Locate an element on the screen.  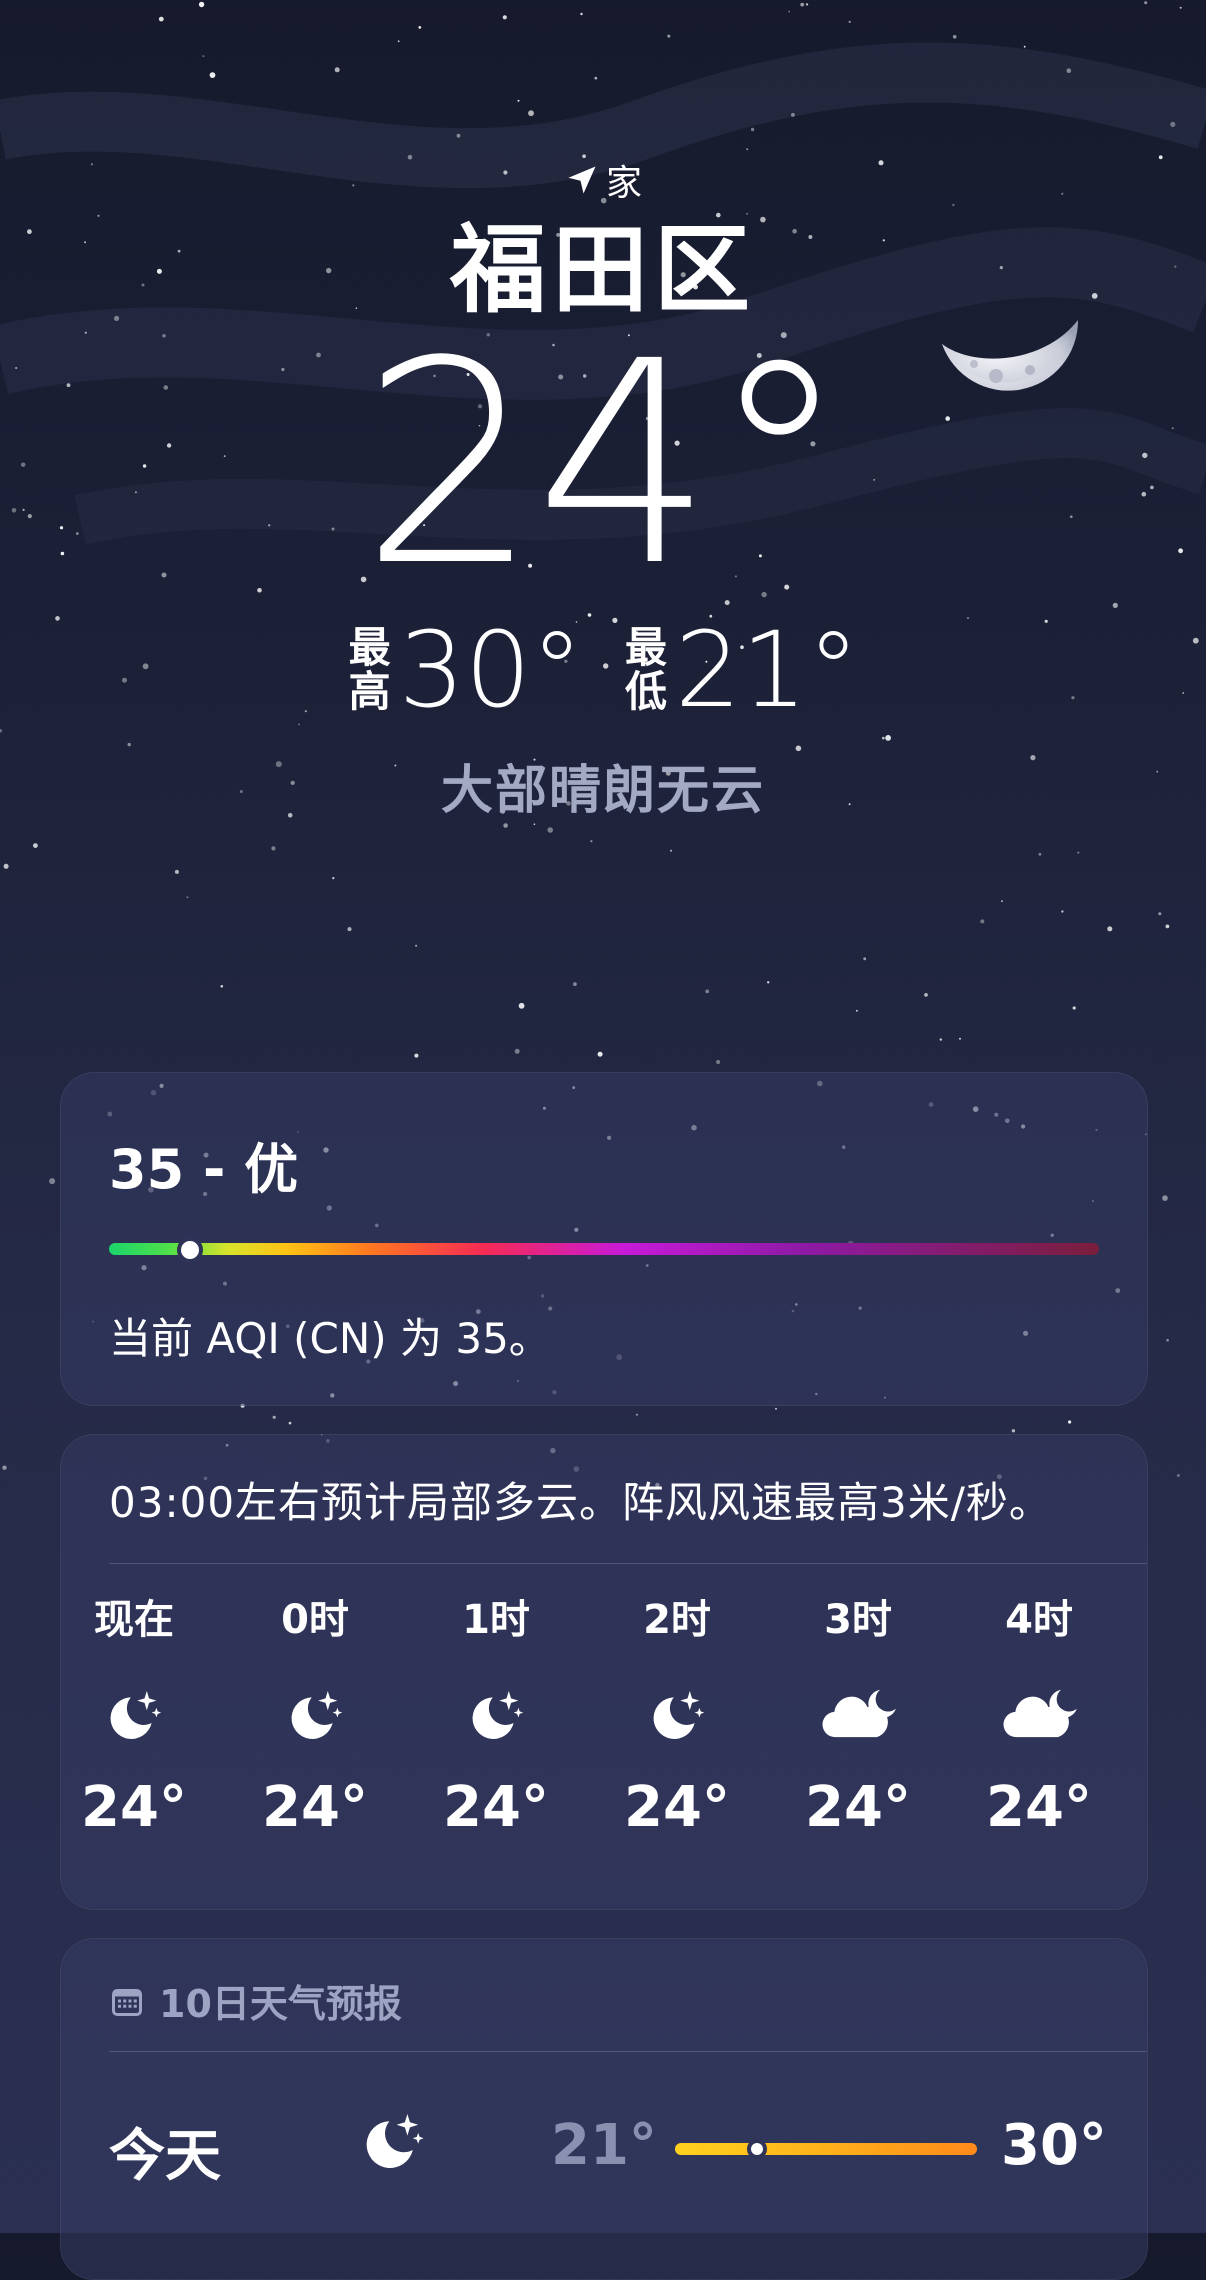
condition-text: 大部晴朗无云 is located at coordinates (602, 791).